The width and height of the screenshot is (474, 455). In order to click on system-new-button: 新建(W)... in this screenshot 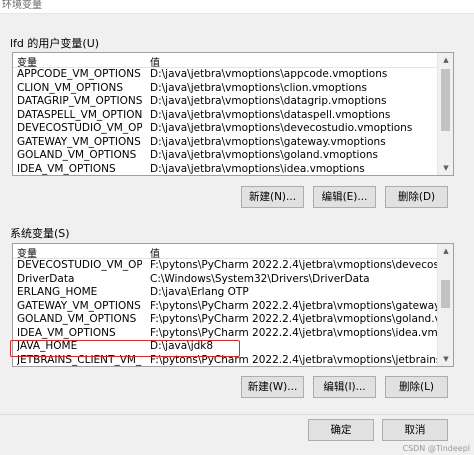, I will do `click(272, 387)`.